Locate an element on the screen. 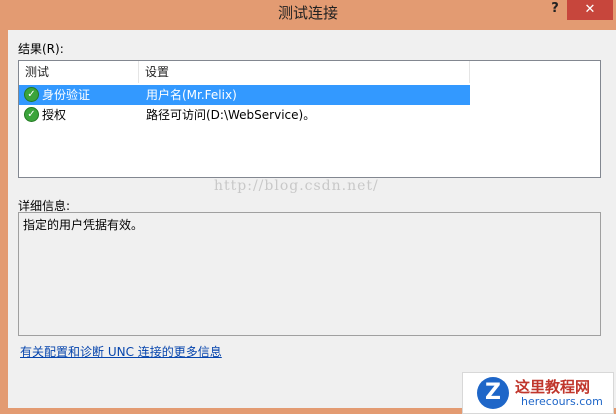  row-test-cell: 身份验证 is located at coordinates (66, 95).